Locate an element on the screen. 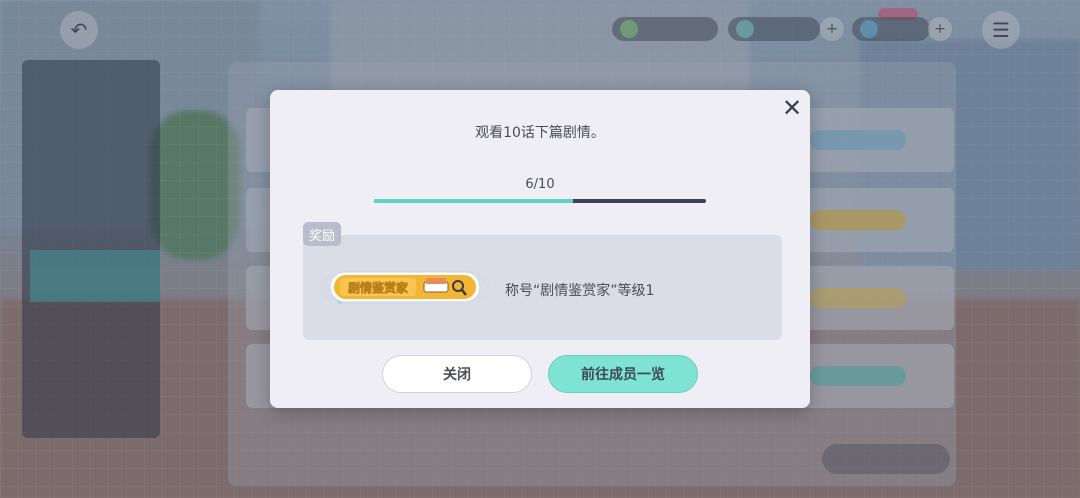  close-button: 关闭 is located at coordinates (457, 374).